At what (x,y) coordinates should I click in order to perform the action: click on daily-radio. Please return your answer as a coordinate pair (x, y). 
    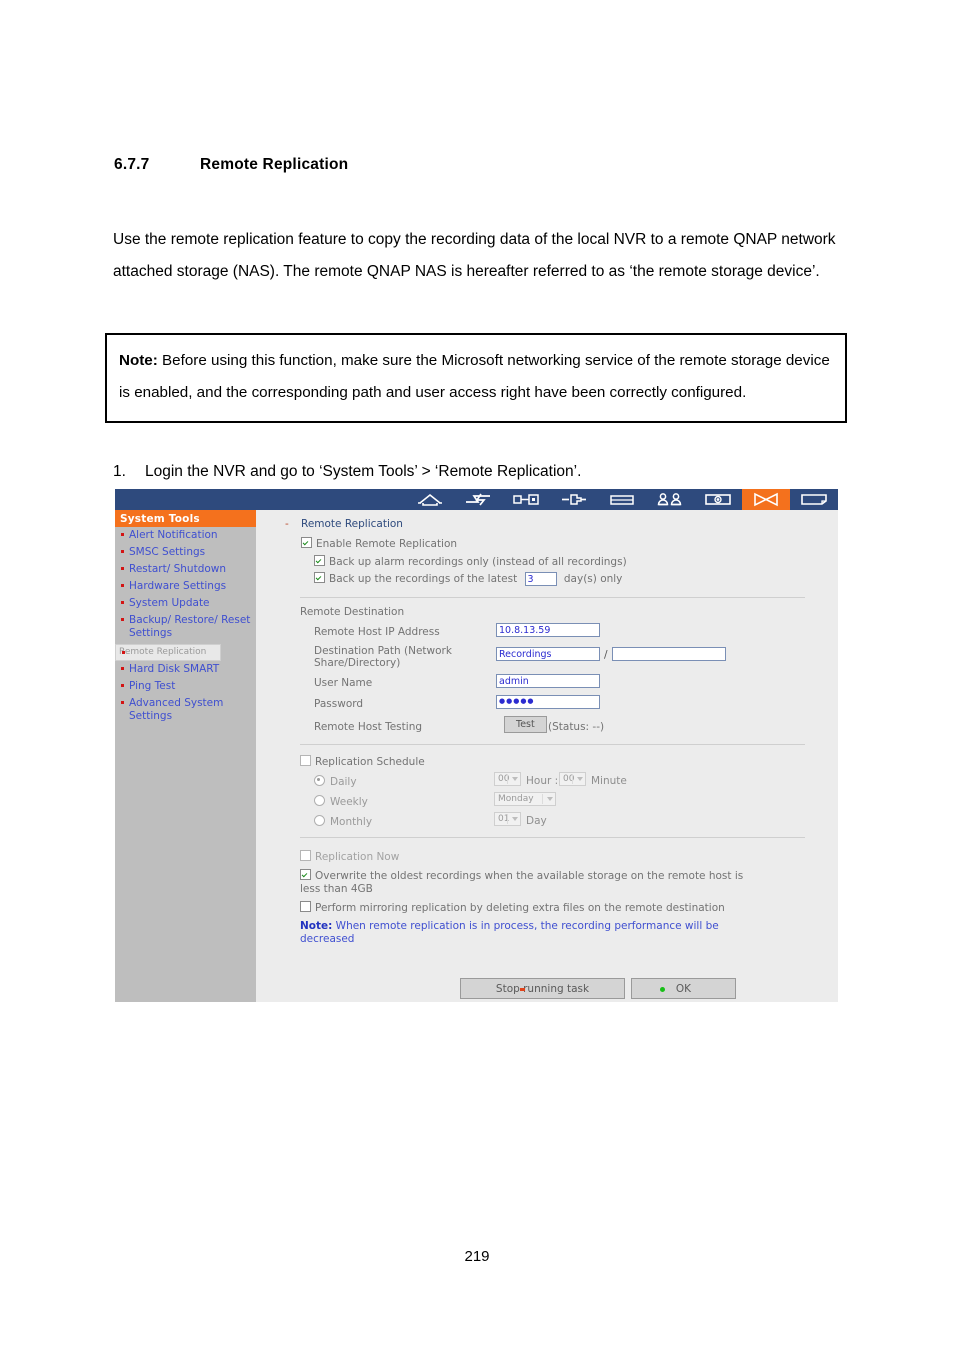
    Looking at the image, I should click on (319, 780).